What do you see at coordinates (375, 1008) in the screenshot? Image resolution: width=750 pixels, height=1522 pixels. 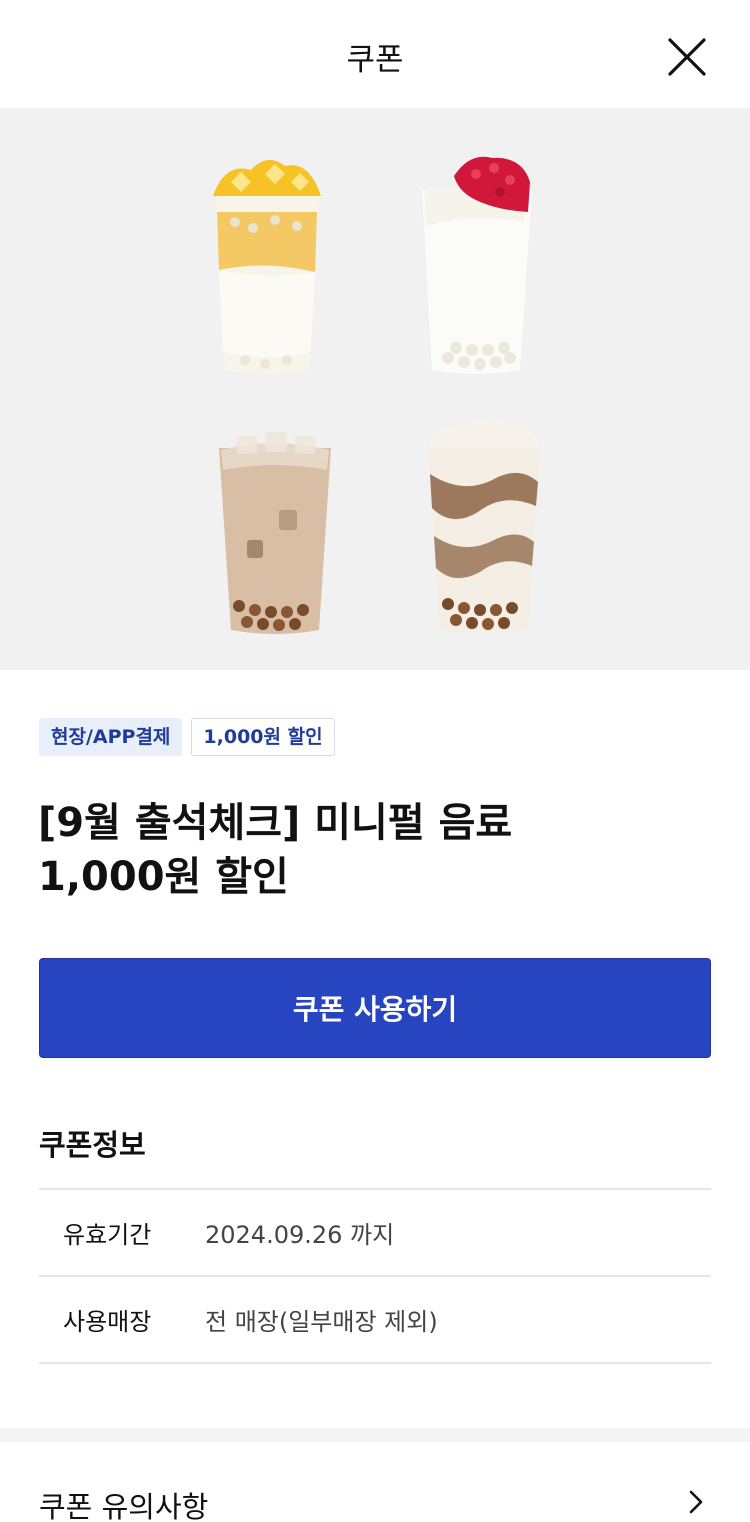 I see `use-coupon-button: 쿠폰 사용하기` at bounding box center [375, 1008].